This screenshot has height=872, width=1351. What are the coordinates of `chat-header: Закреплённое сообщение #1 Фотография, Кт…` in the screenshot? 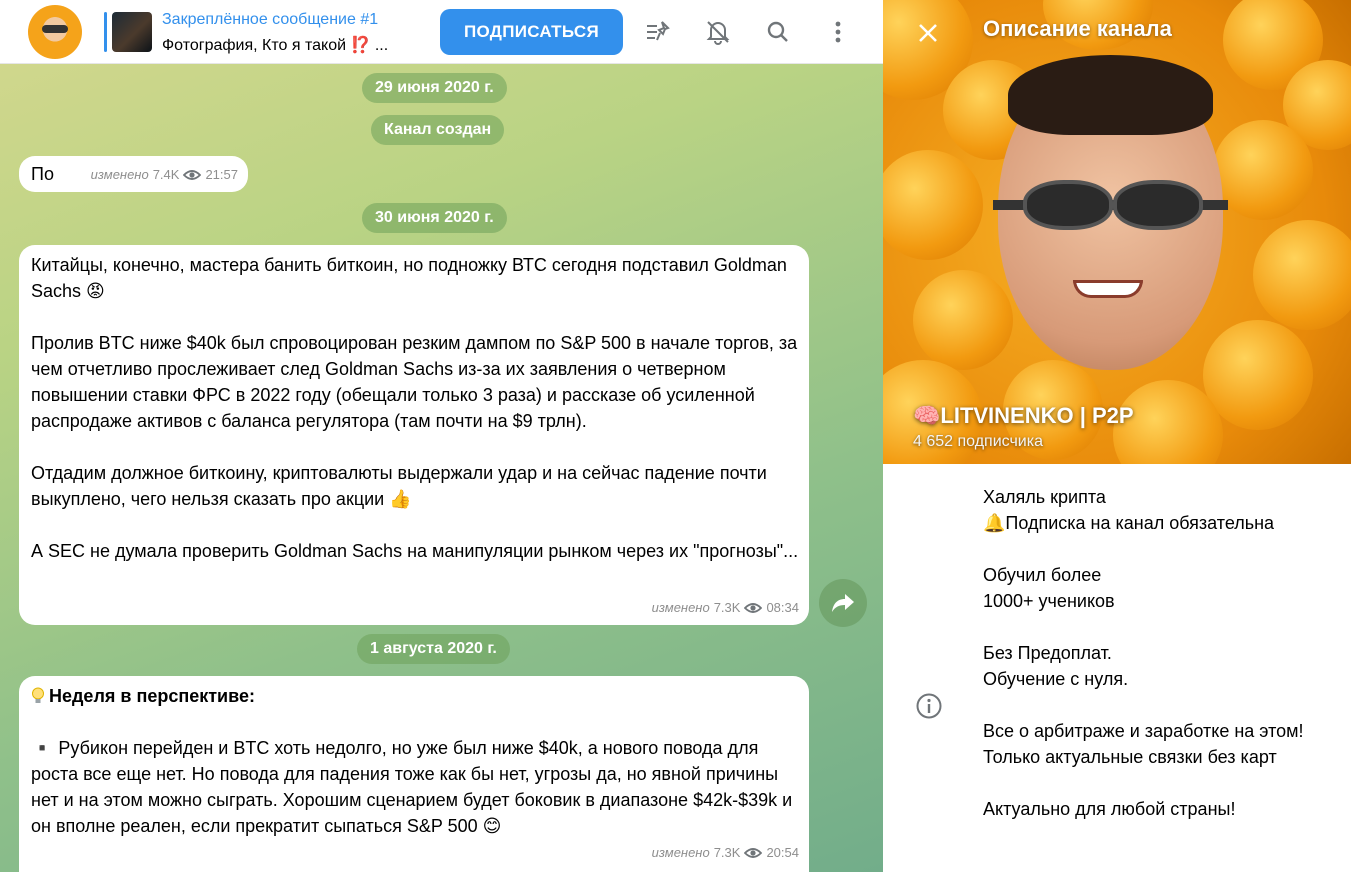 It's located at (441, 32).